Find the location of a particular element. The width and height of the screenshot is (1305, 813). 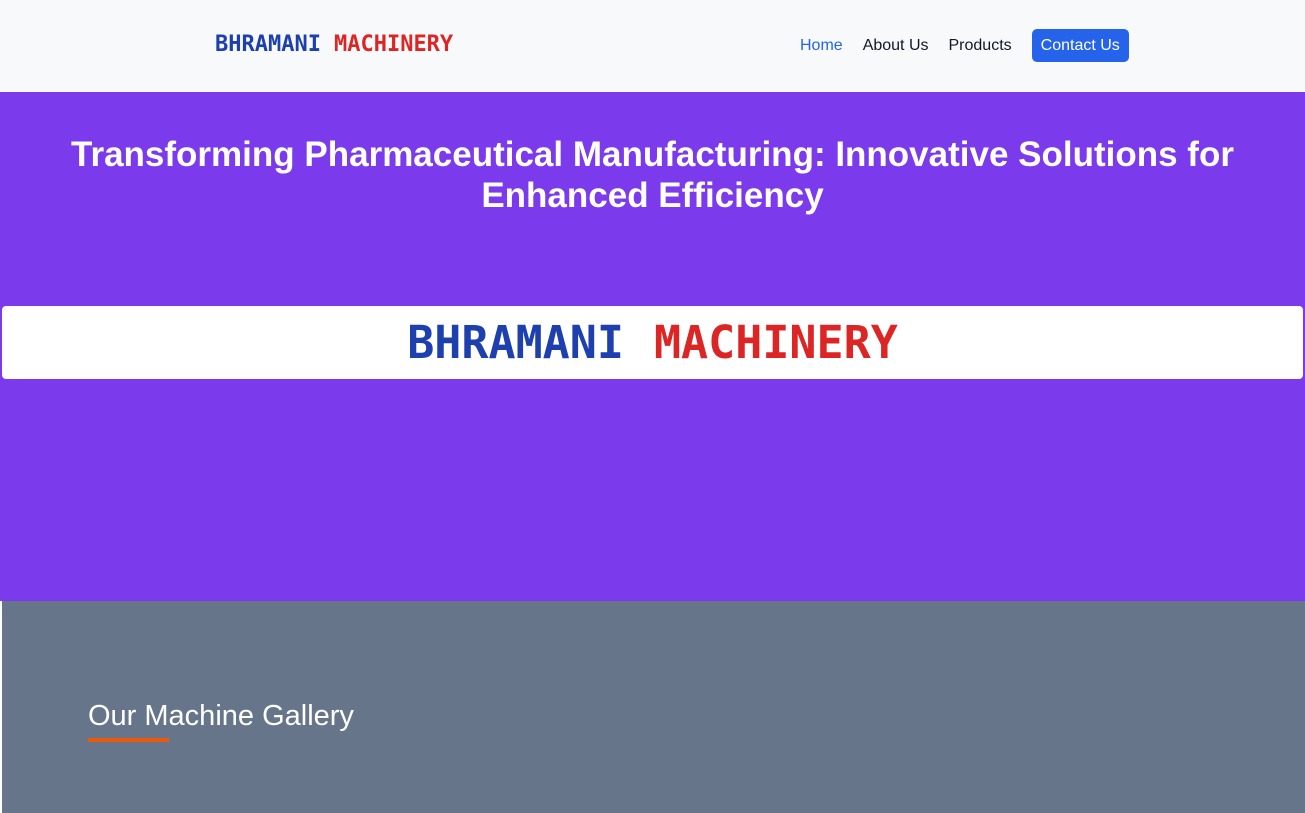

gallery-title: Our Machine Gallery is located at coordinates (221, 716).